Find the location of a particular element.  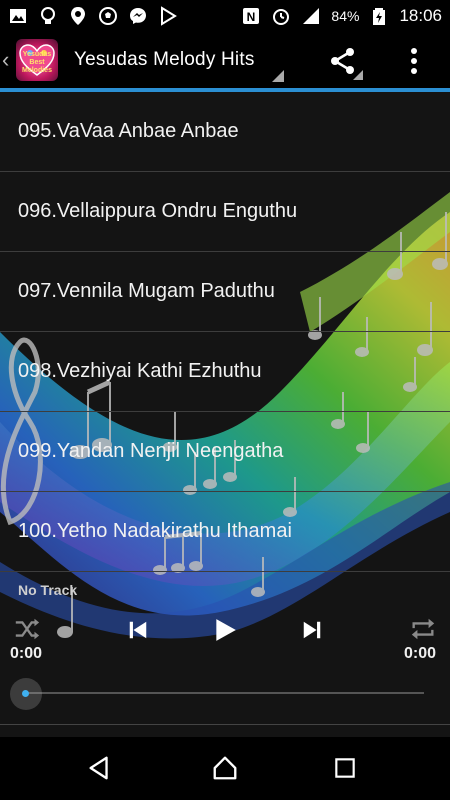

back-triangle-icon is located at coordinates (98, 768).